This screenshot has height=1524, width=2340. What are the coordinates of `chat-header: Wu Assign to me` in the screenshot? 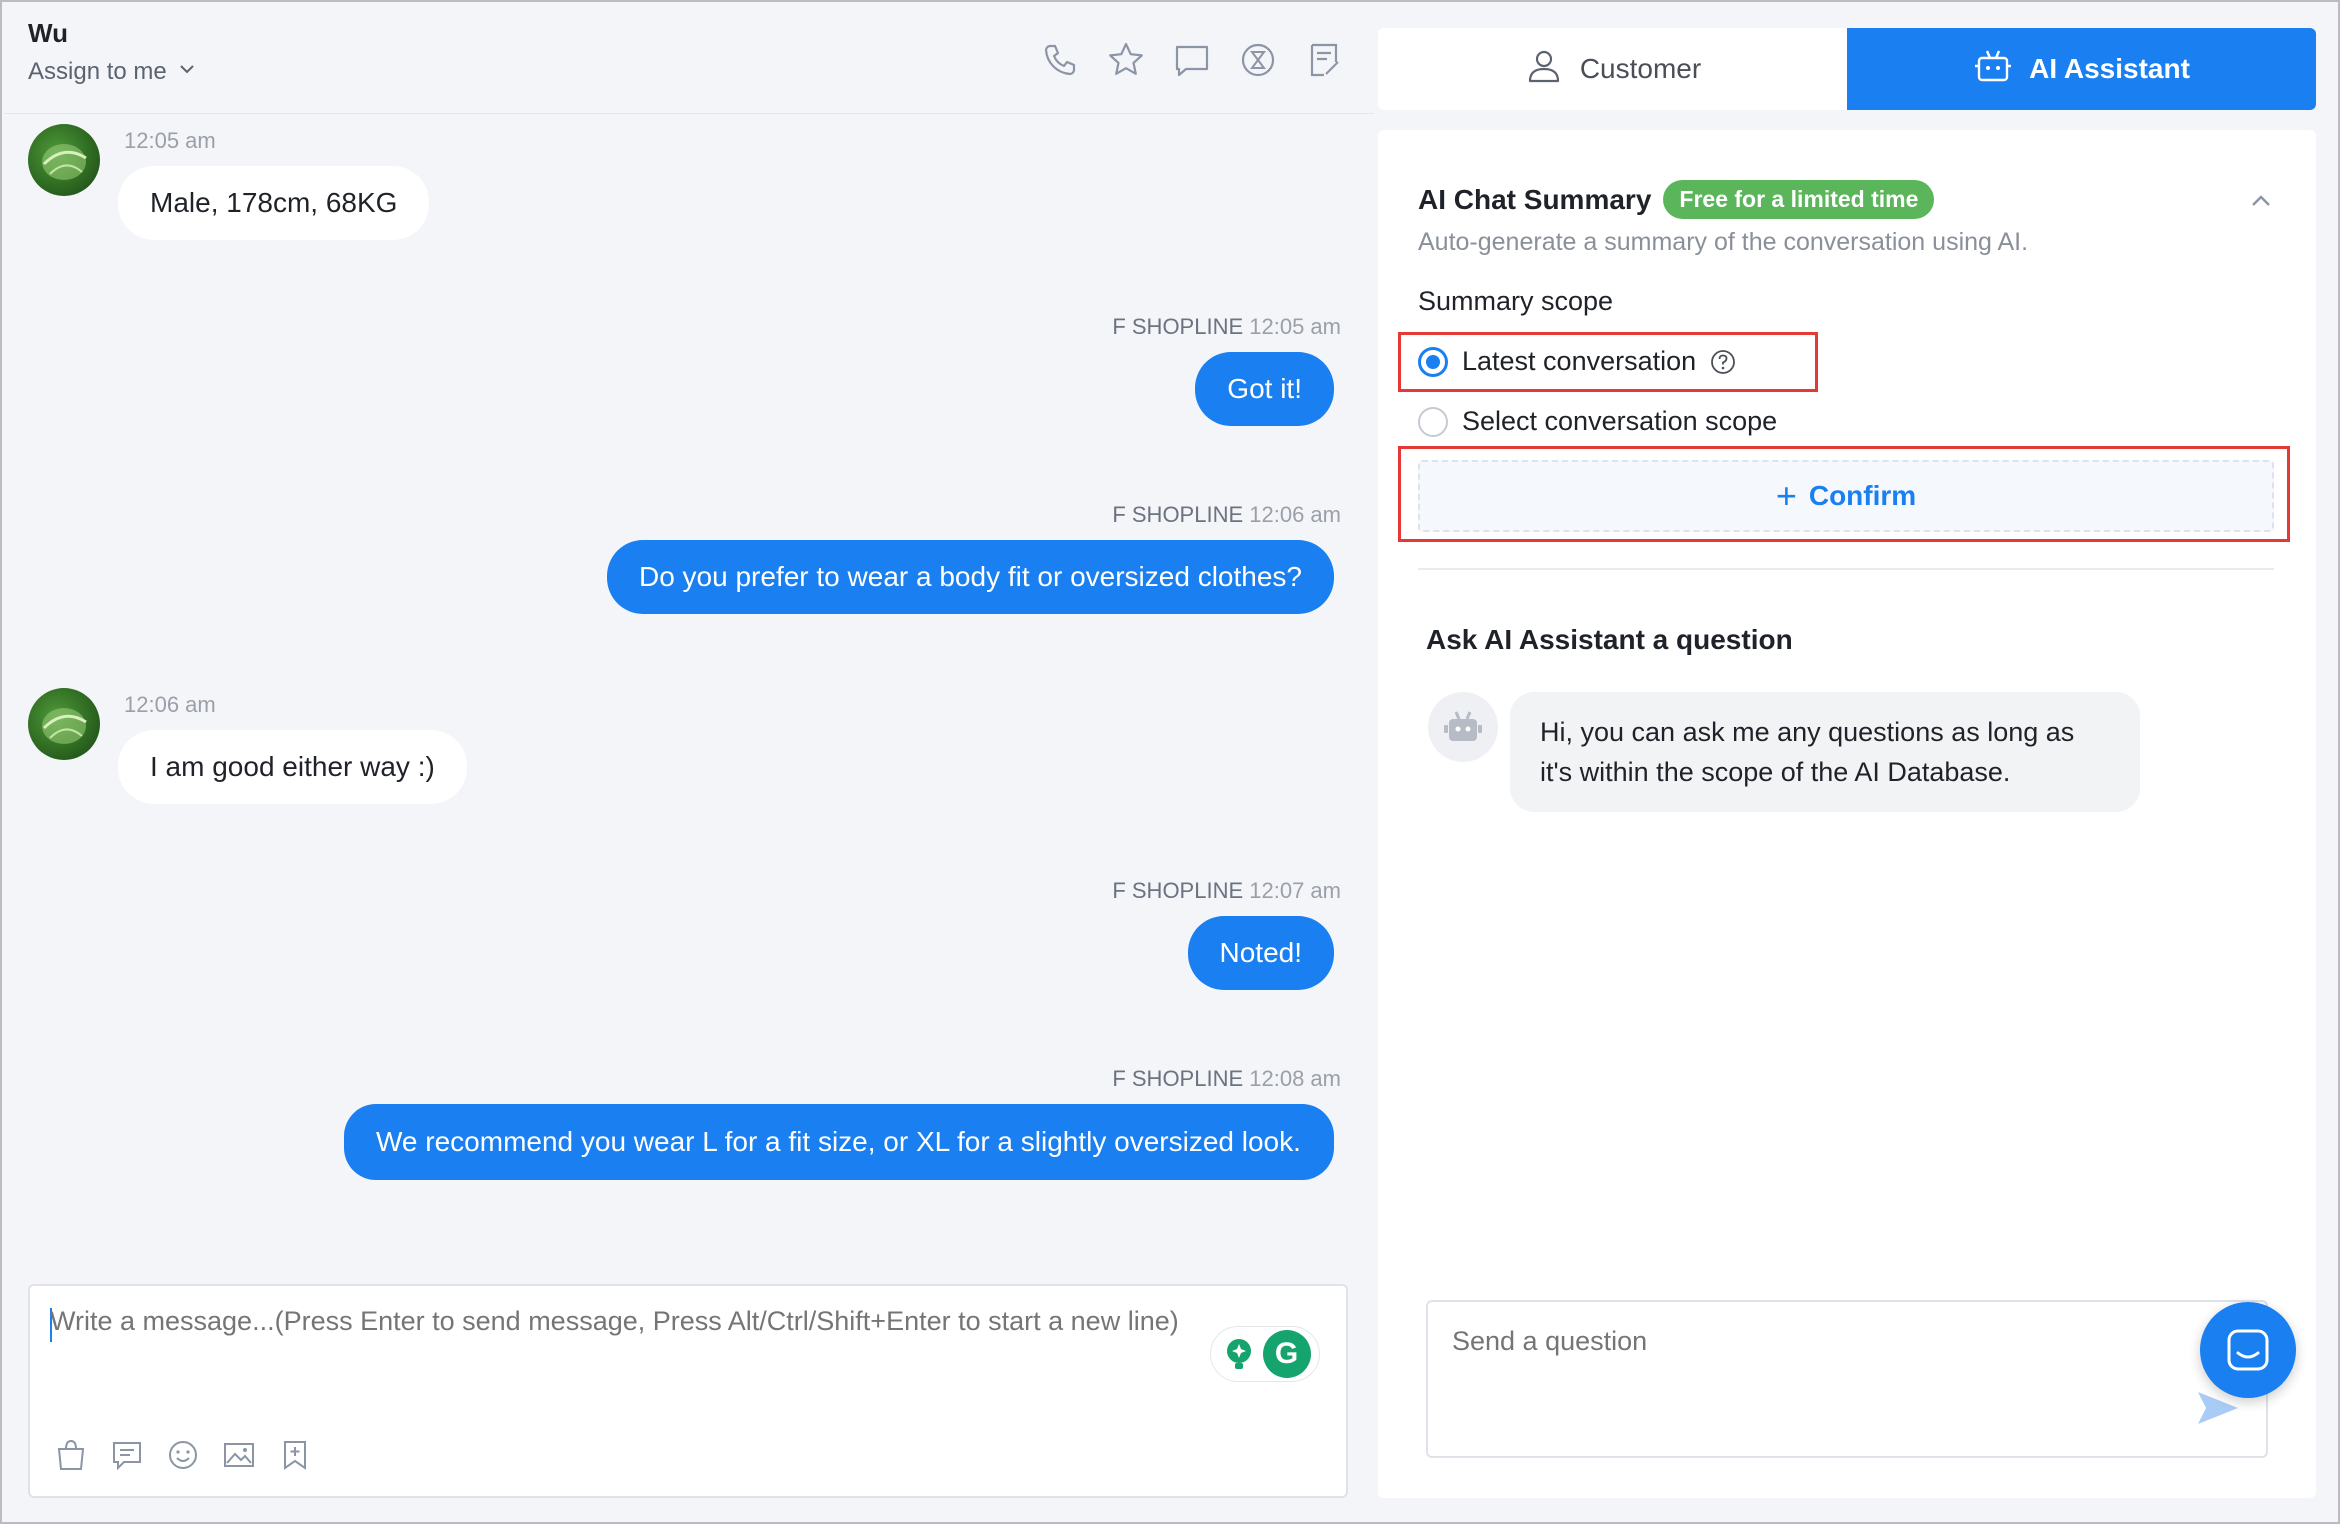 It's located at (689, 59).